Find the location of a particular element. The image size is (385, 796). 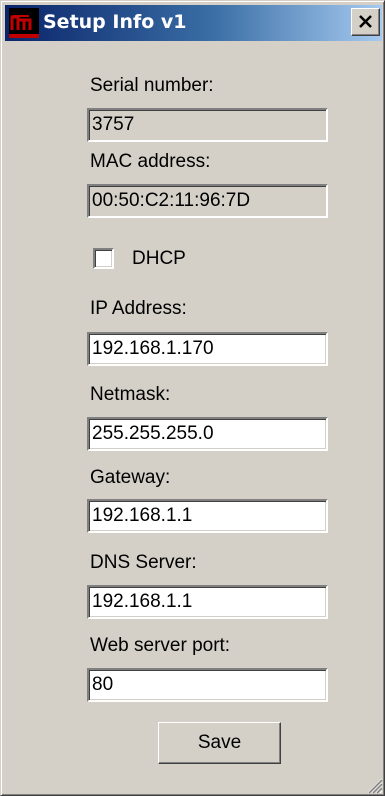

ip-address-label: IP Address: is located at coordinates (138, 308).